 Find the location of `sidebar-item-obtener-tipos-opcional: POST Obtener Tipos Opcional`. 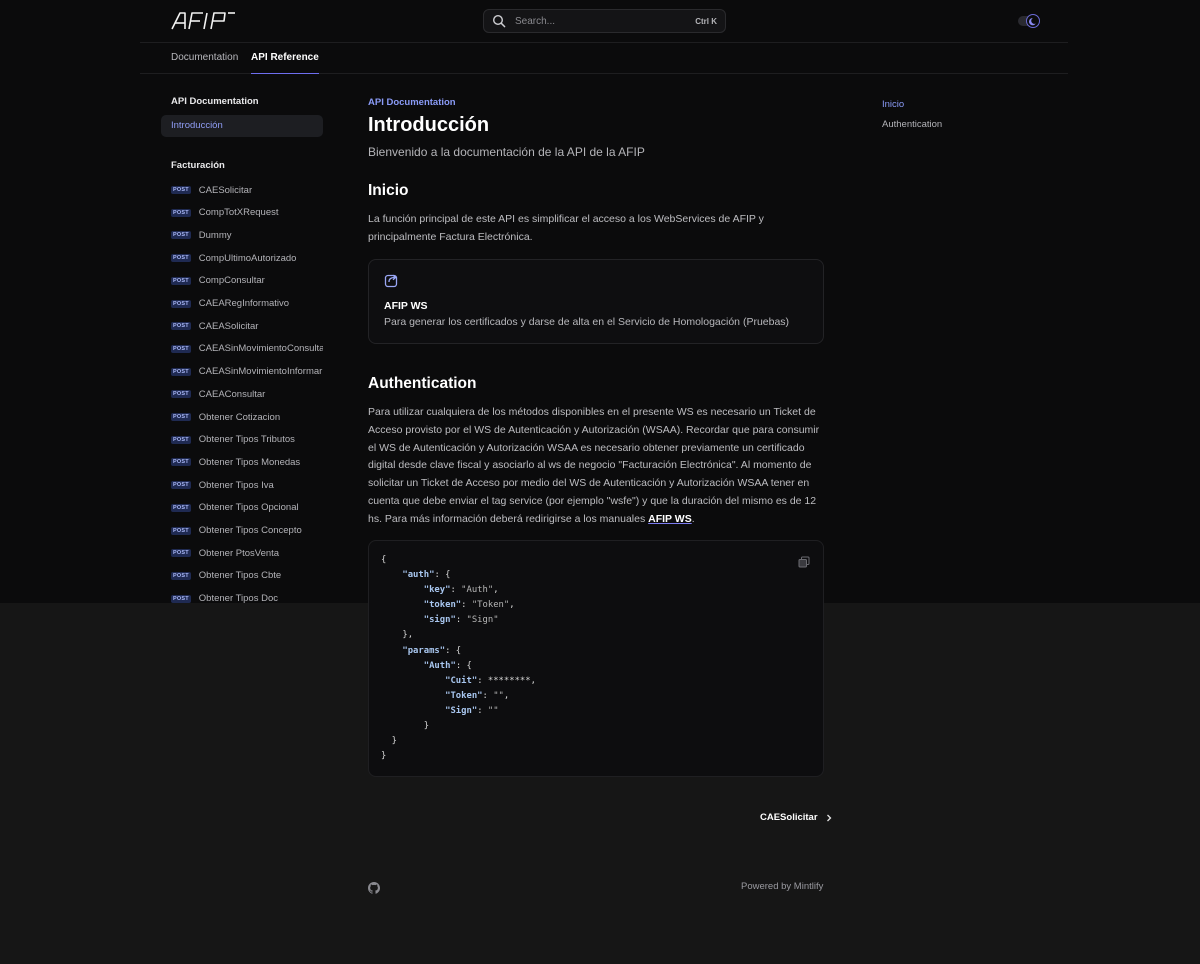

sidebar-item-obtener-tipos-opcional: POST Obtener Tipos Opcional is located at coordinates (235, 508).